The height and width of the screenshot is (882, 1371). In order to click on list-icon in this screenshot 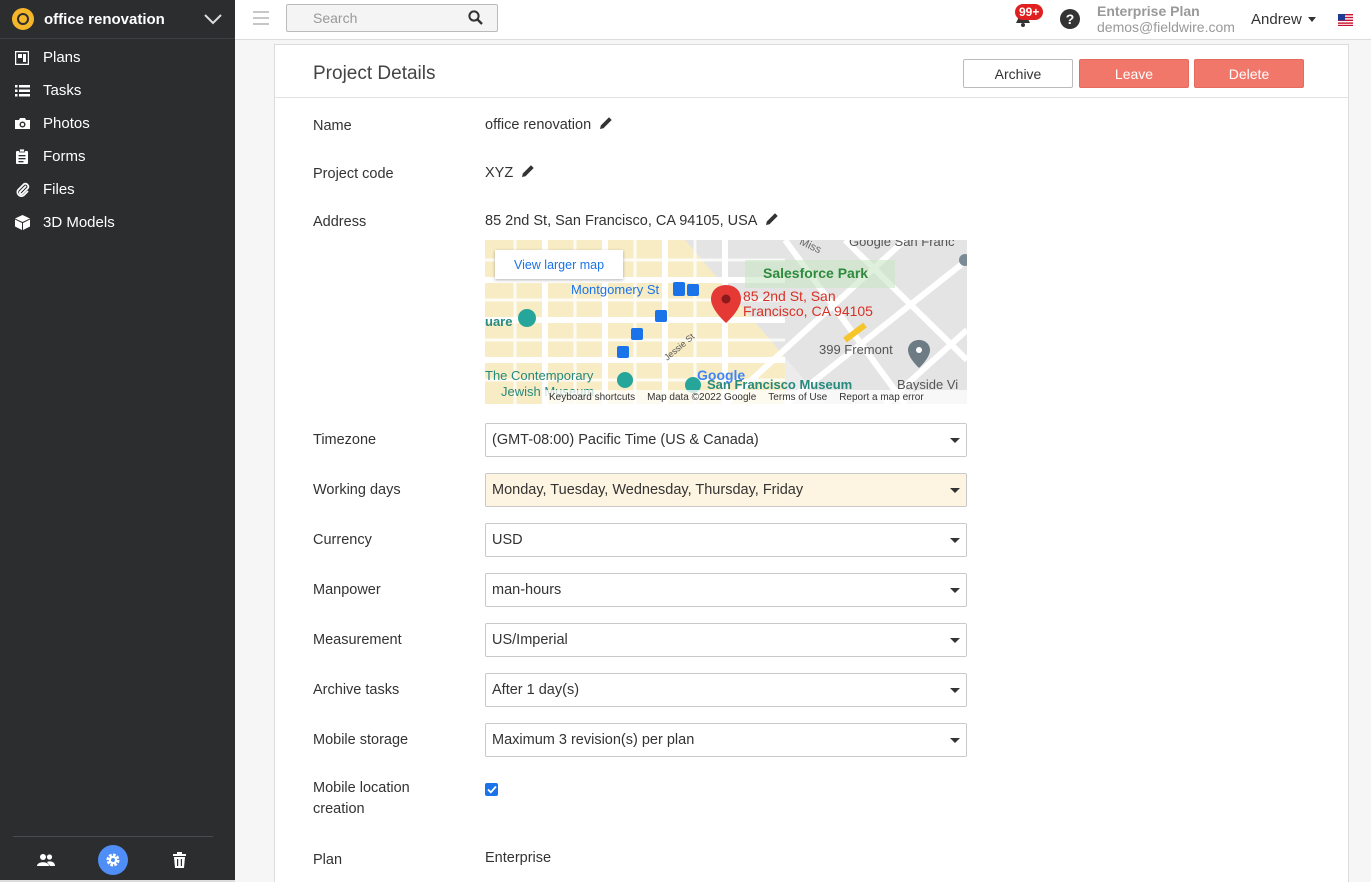, I will do `click(22, 91)`.